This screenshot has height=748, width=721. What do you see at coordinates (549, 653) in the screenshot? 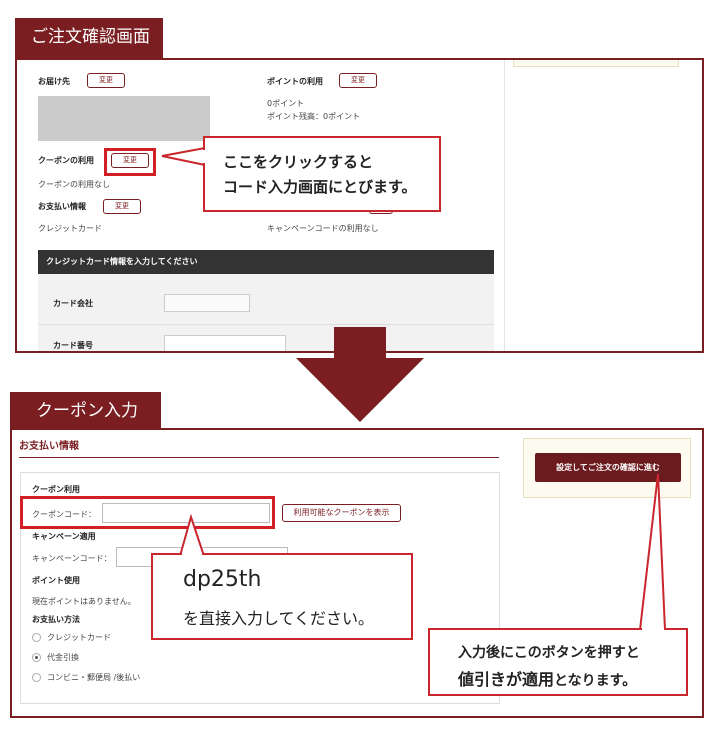
I see `proceed-callout-line-1: 入力後にこのボタンを押すと` at bounding box center [549, 653].